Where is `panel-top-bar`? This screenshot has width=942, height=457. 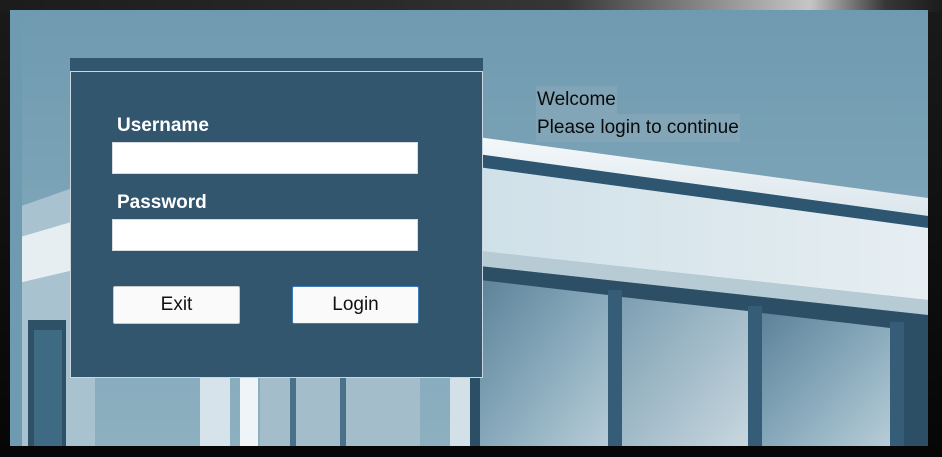 panel-top-bar is located at coordinates (276, 64).